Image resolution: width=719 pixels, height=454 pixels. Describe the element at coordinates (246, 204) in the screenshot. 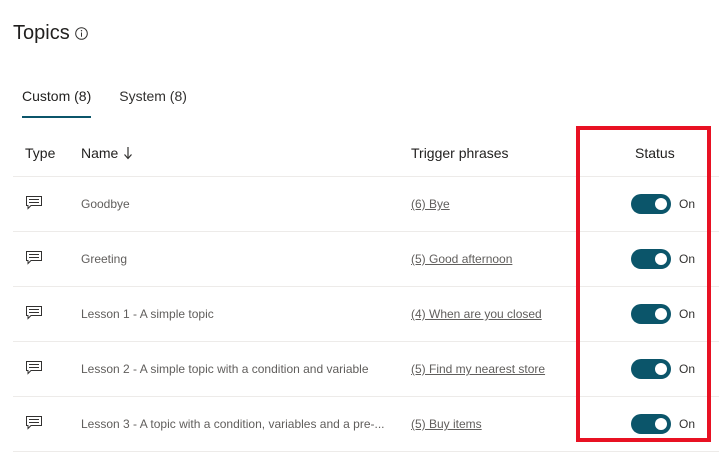

I see `topic-name: Goodbye` at that location.